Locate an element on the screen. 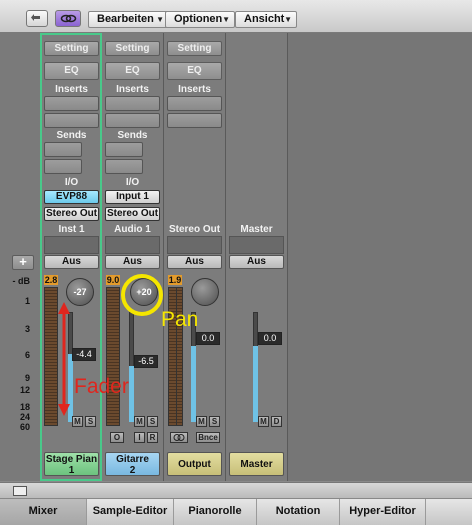 The width and height of the screenshot is (472, 525). volume-value: -4.4 is located at coordinates (84, 354).